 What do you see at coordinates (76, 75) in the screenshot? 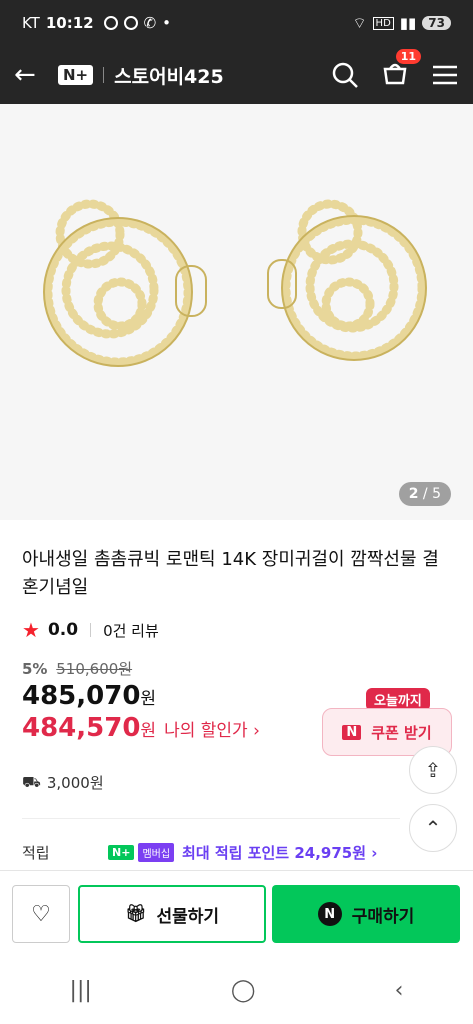
I see `naver-plus-badge: N+` at bounding box center [76, 75].